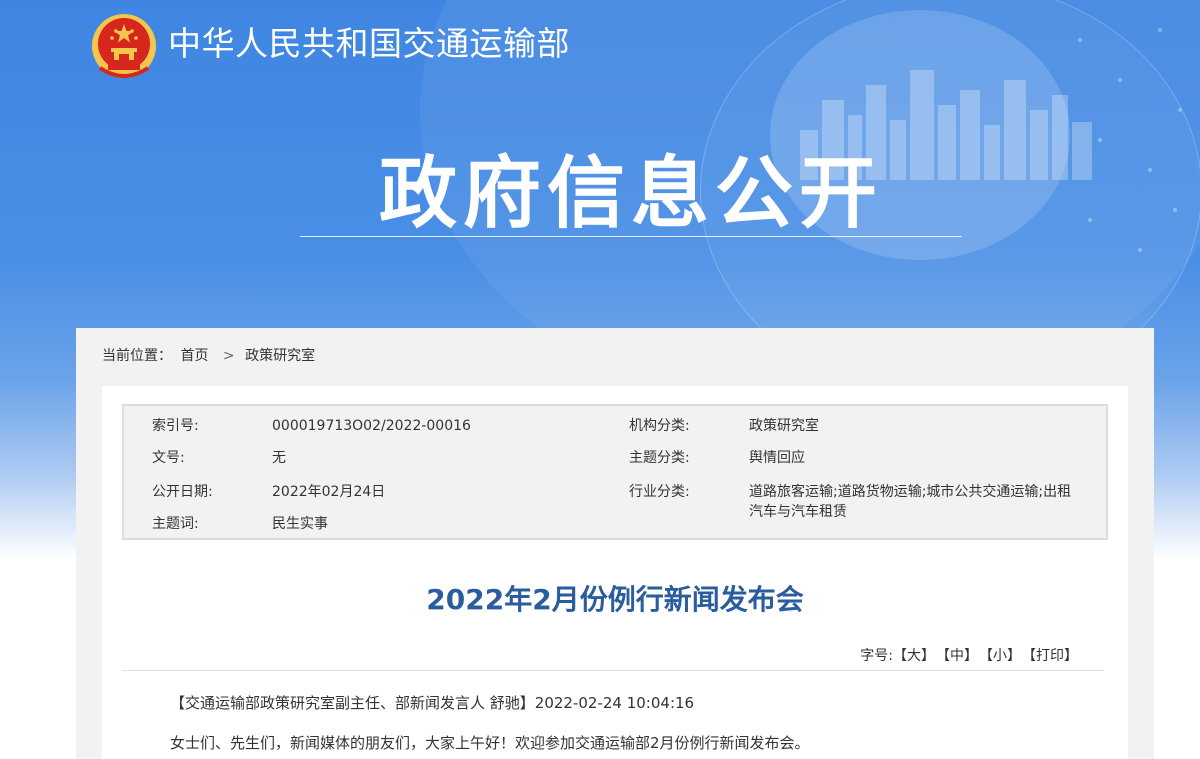  Describe the element at coordinates (630, 194) in the screenshot. I see `banner-title: 政府信息公开` at that location.